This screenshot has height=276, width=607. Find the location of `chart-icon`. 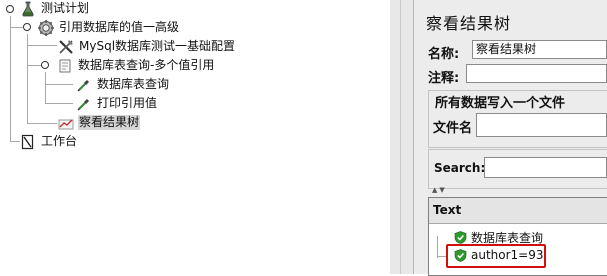

chart-icon is located at coordinates (66, 124).